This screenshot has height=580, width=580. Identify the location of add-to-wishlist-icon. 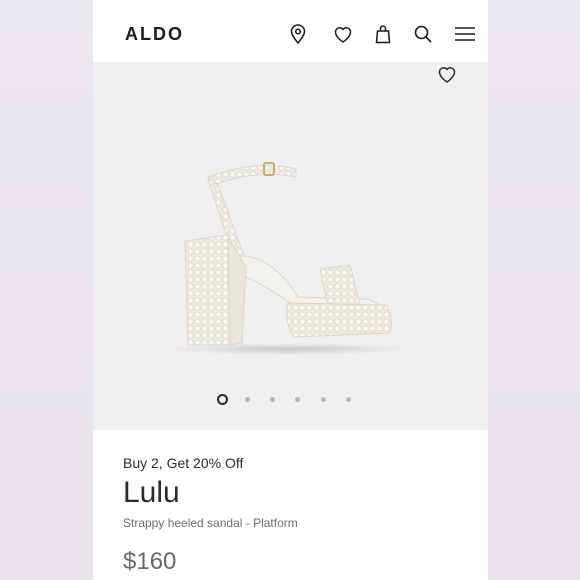
(447, 74).